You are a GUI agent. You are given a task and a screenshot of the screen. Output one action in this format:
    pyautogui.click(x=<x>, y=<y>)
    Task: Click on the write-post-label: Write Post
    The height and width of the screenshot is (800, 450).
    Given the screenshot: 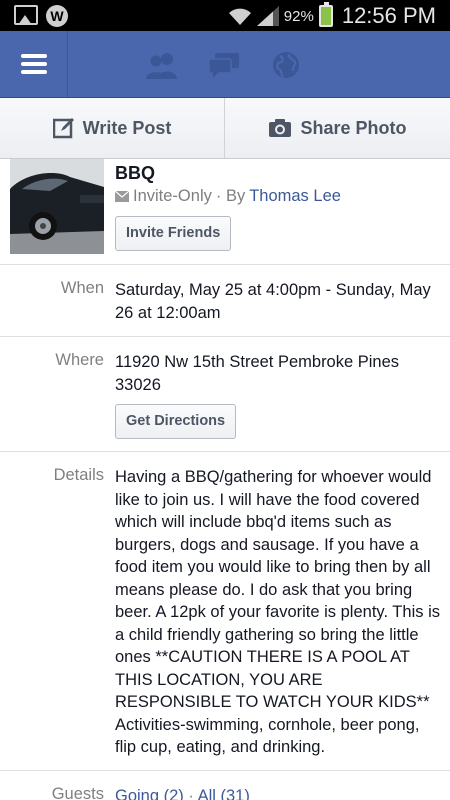 What is the action you would take?
    pyautogui.click(x=127, y=127)
    